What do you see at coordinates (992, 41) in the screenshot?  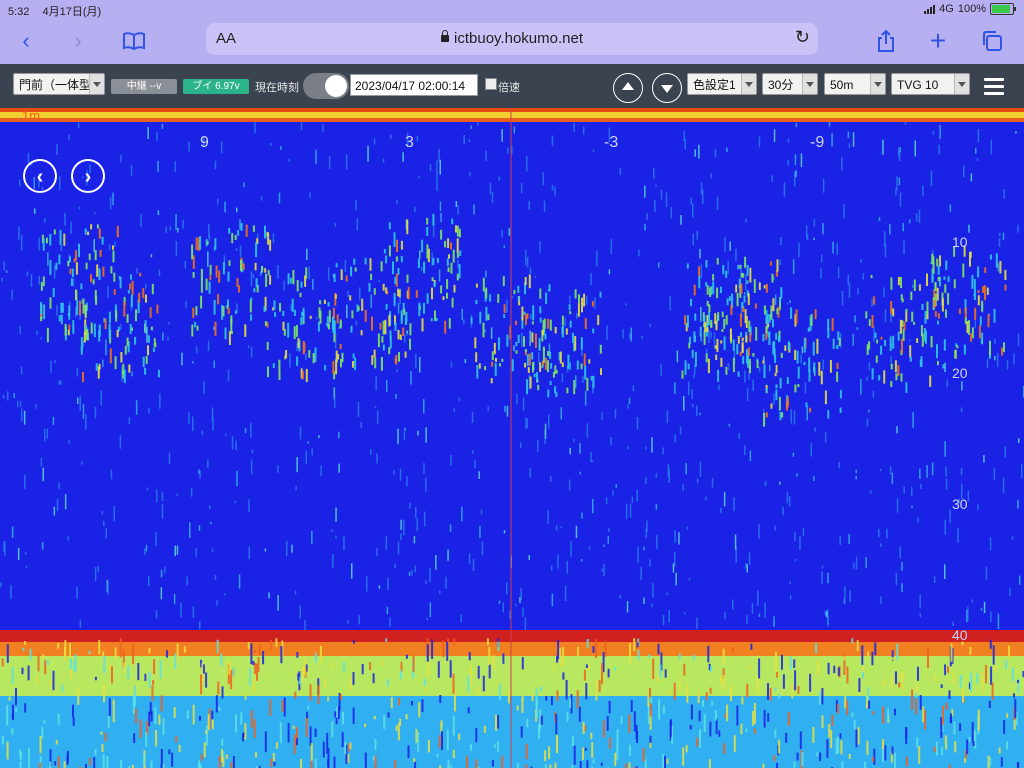 I see `tabs-icon` at bounding box center [992, 41].